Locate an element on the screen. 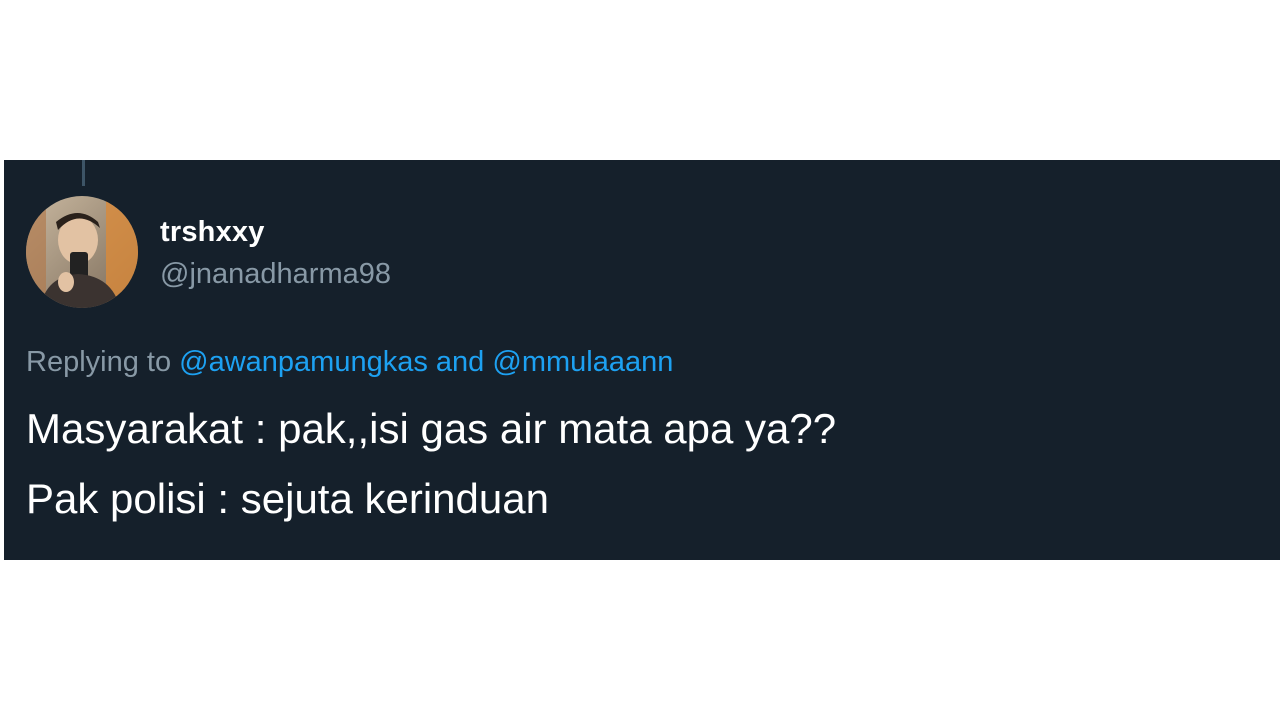 This screenshot has width=1280, height=720. avatar is located at coordinates (82, 252).